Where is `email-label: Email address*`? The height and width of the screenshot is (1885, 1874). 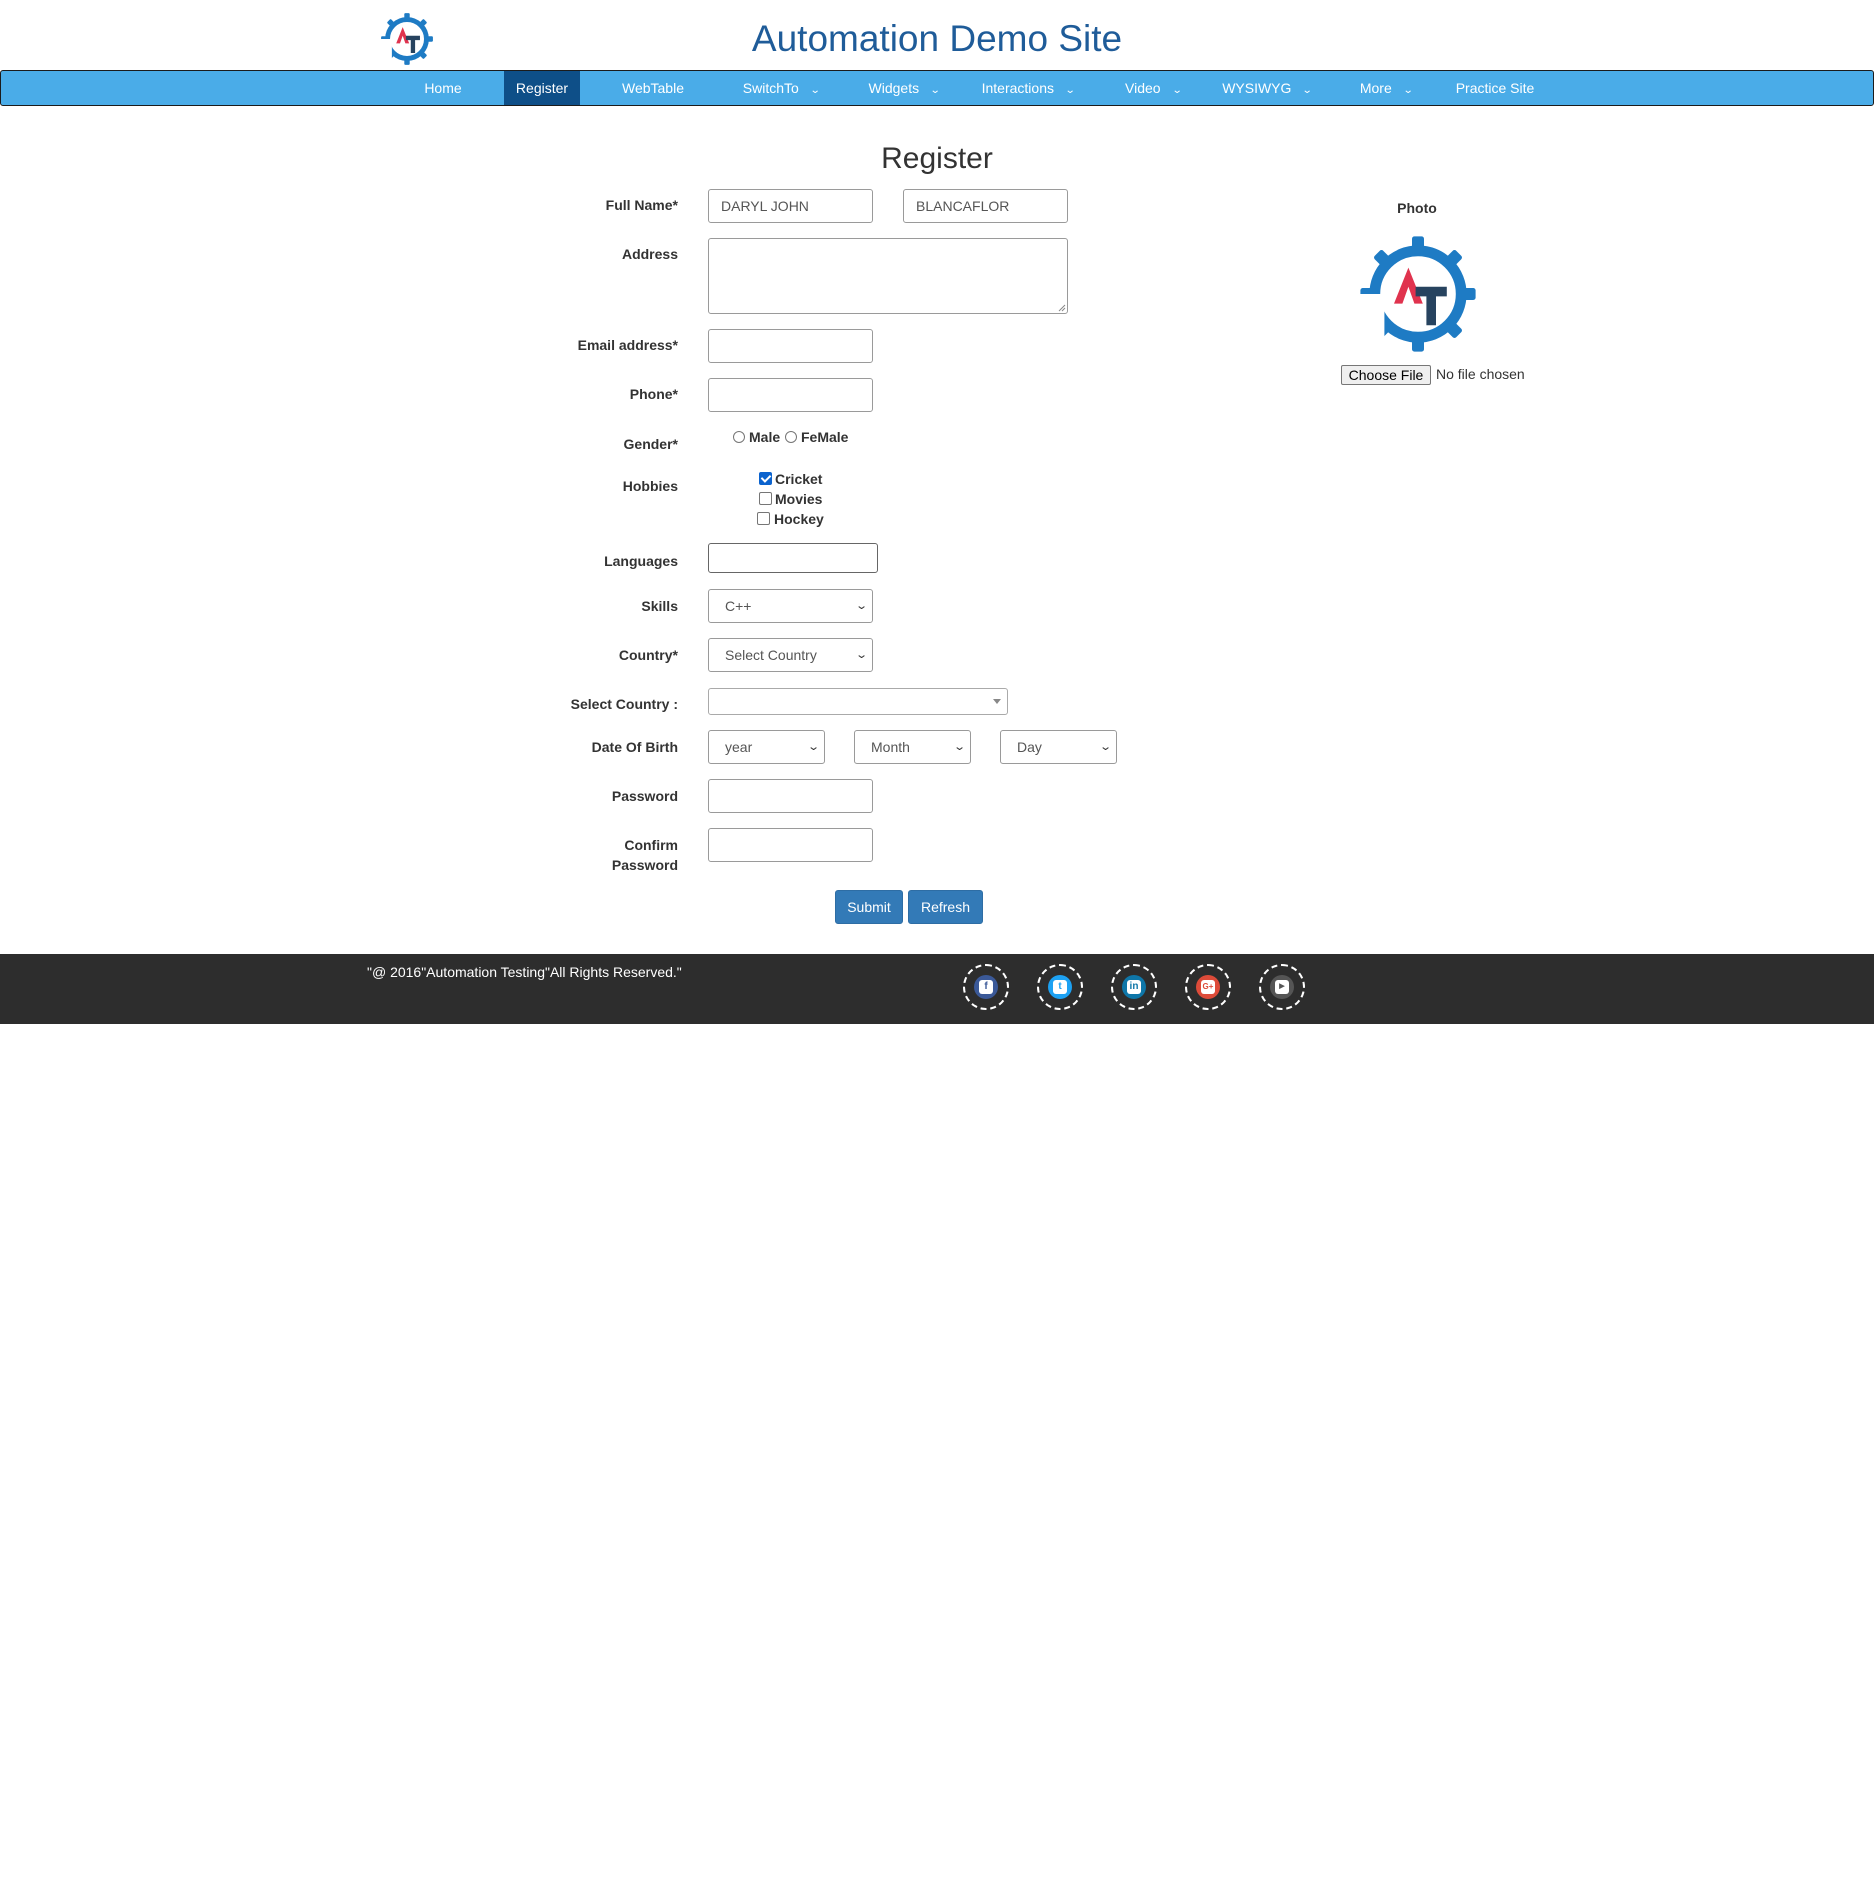 email-label: Email address* is located at coordinates (627, 345).